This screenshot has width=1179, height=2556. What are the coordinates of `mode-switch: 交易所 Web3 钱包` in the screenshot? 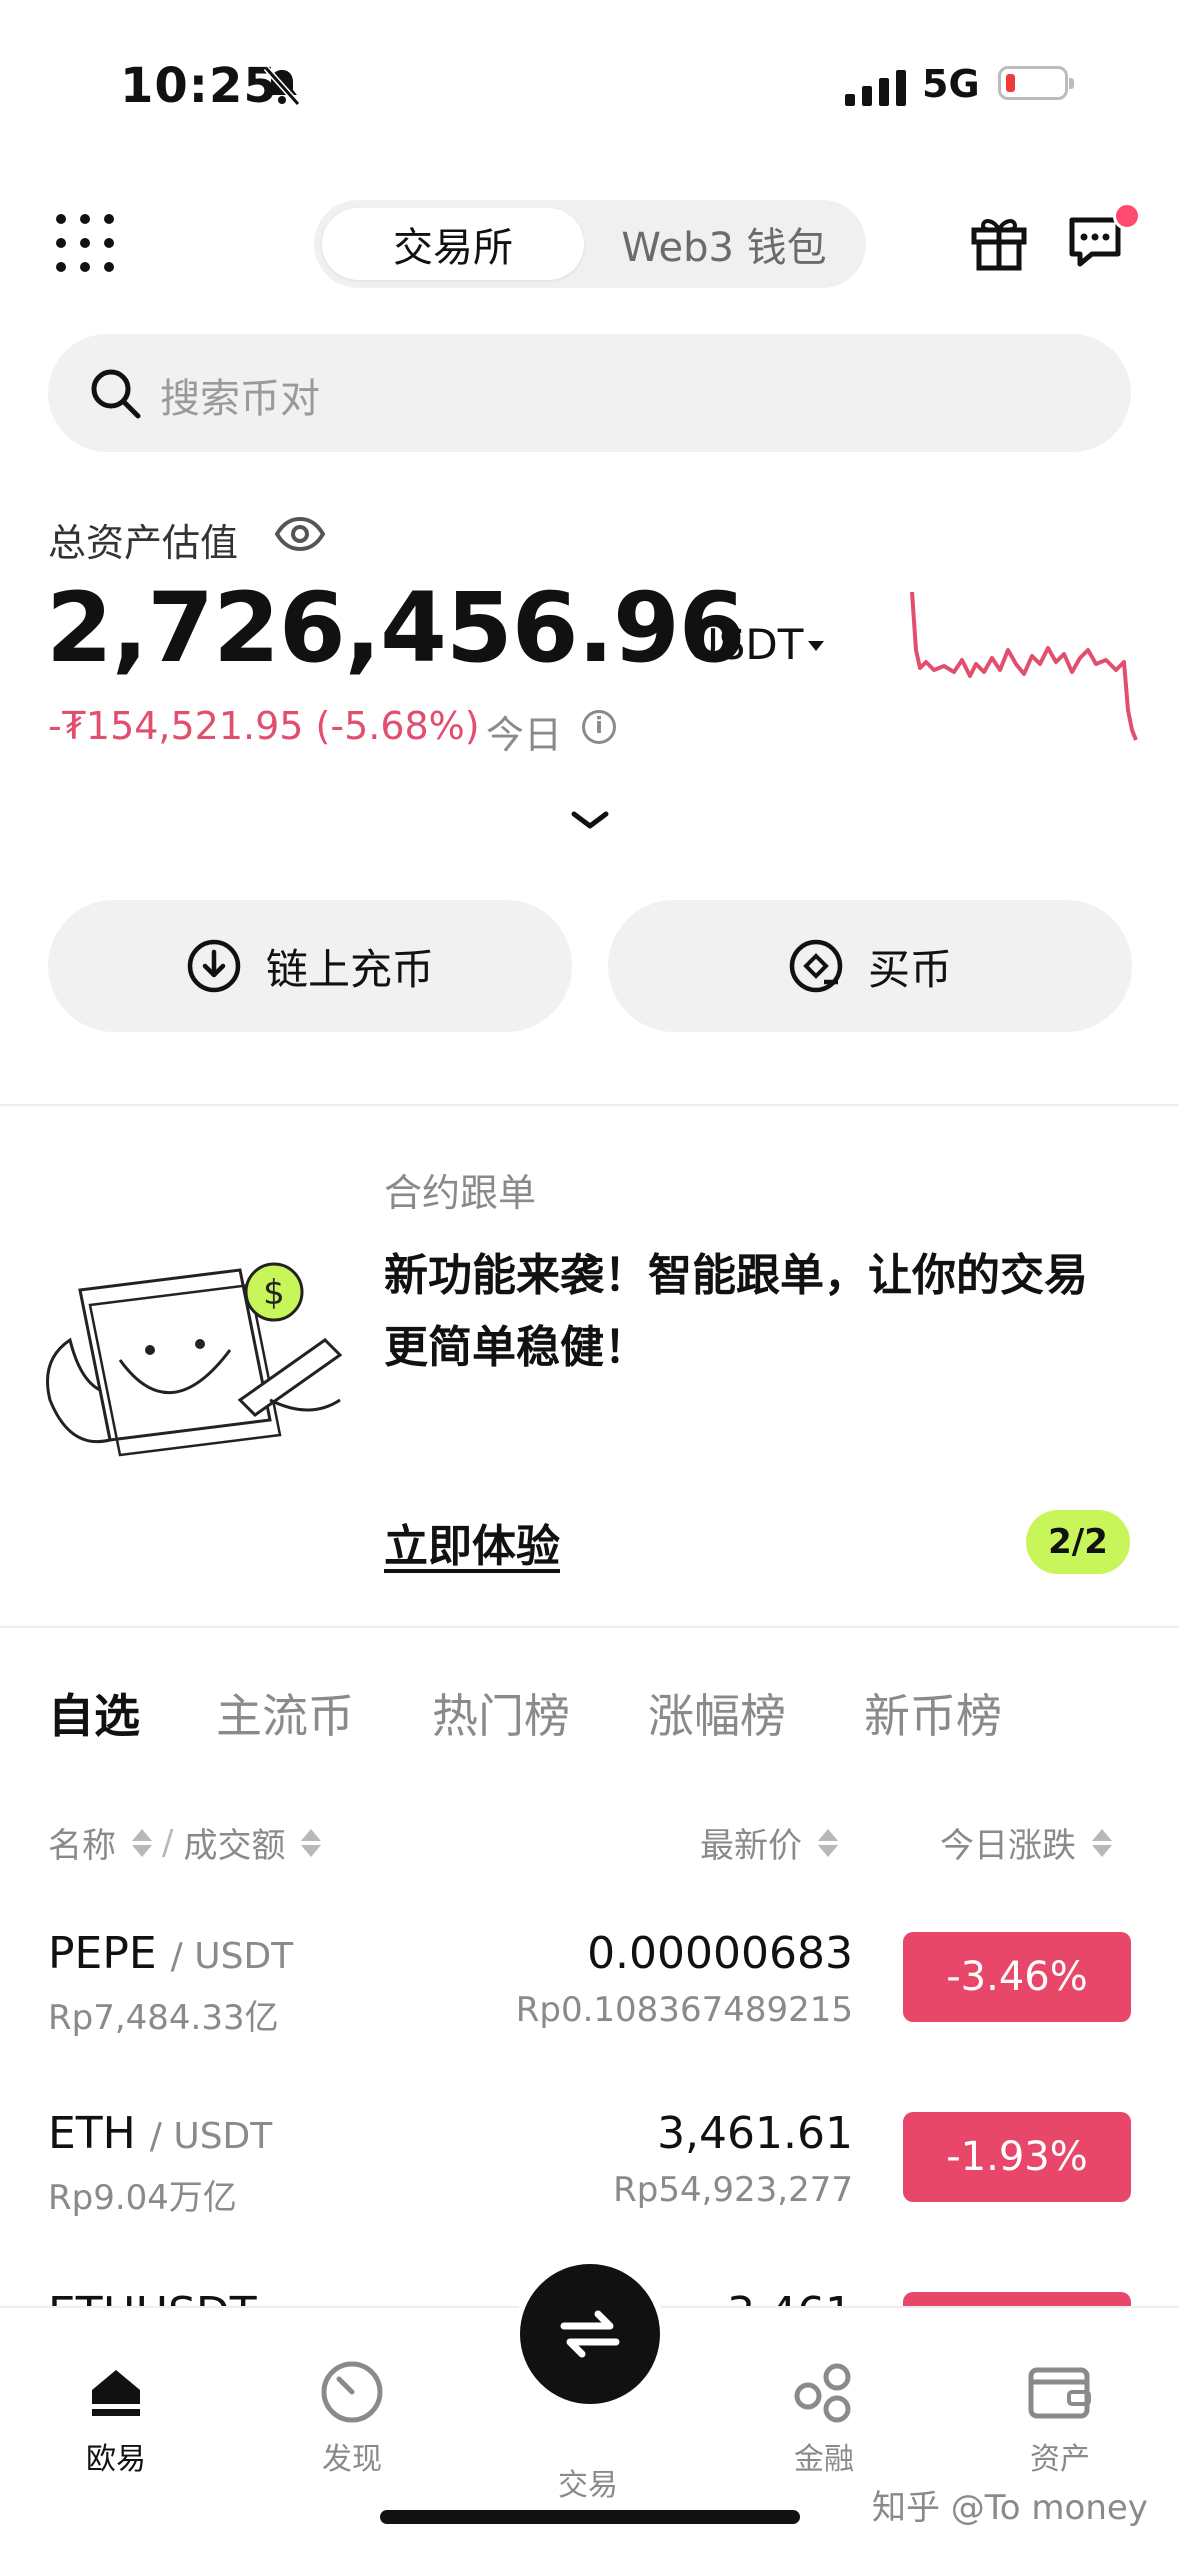 It's located at (590, 244).